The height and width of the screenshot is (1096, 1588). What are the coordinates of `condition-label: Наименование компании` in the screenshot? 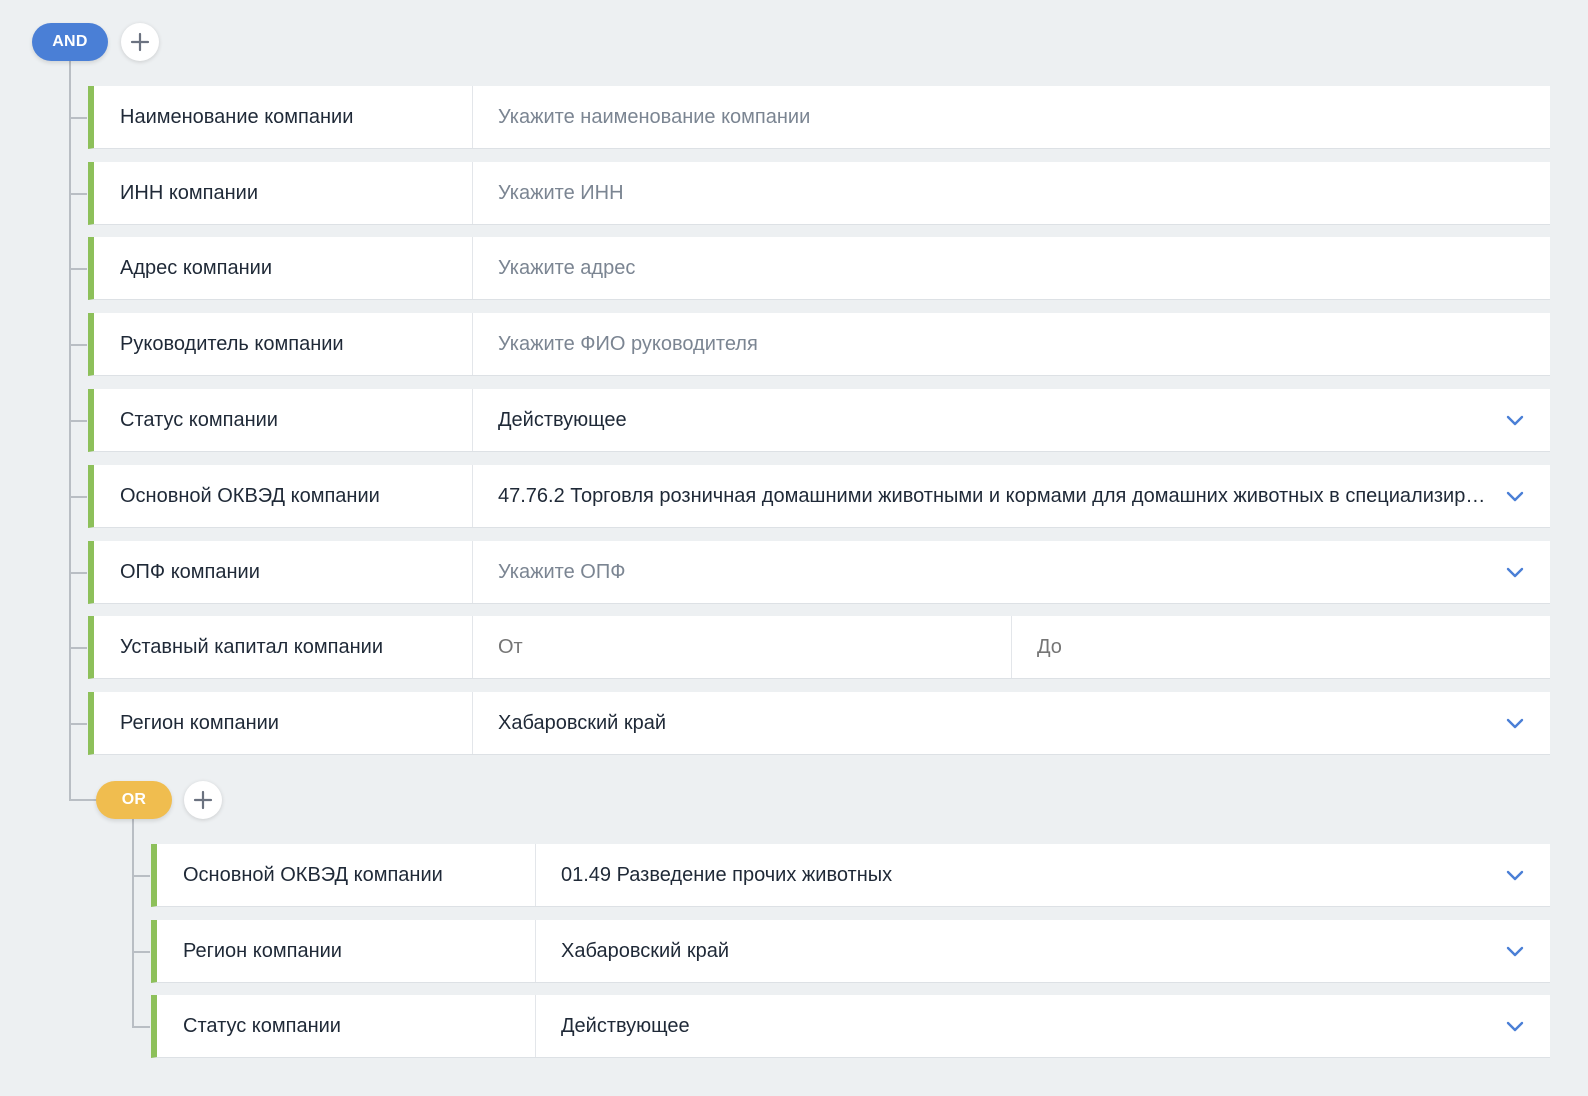 It's located at (283, 117).